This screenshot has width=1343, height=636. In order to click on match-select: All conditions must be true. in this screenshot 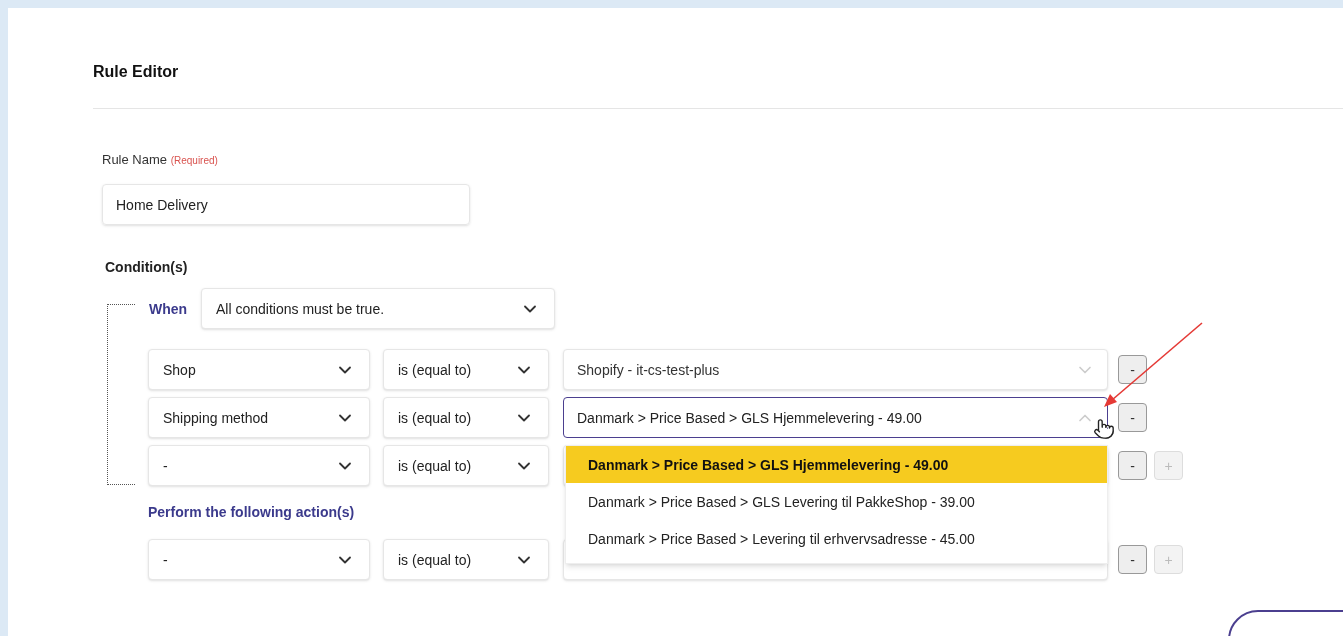, I will do `click(378, 308)`.